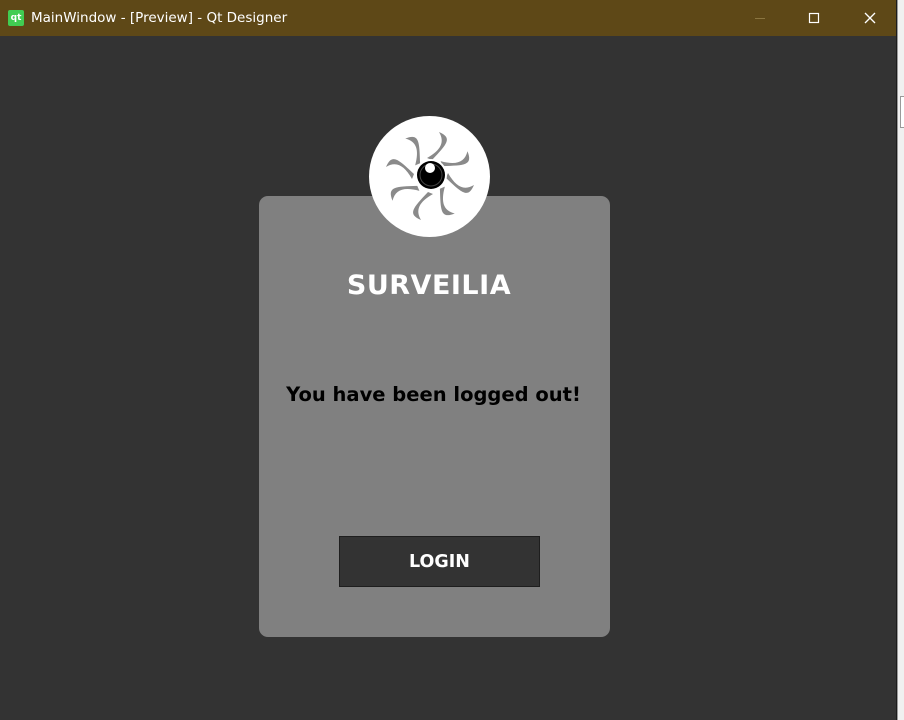 The height and width of the screenshot is (720, 904). I want to click on close-button, so click(870, 18).